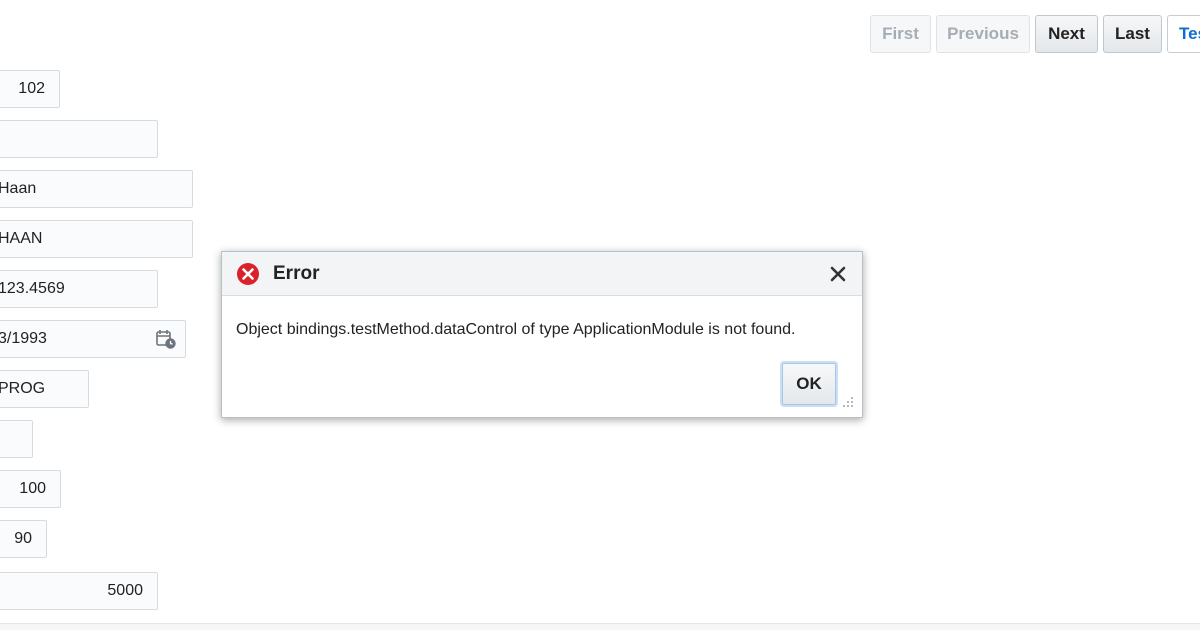 This screenshot has width=1200, height=630. Describe the element at coordinates (23, 388) in the screenshot. I see `job-id-value: PROG` at that location.